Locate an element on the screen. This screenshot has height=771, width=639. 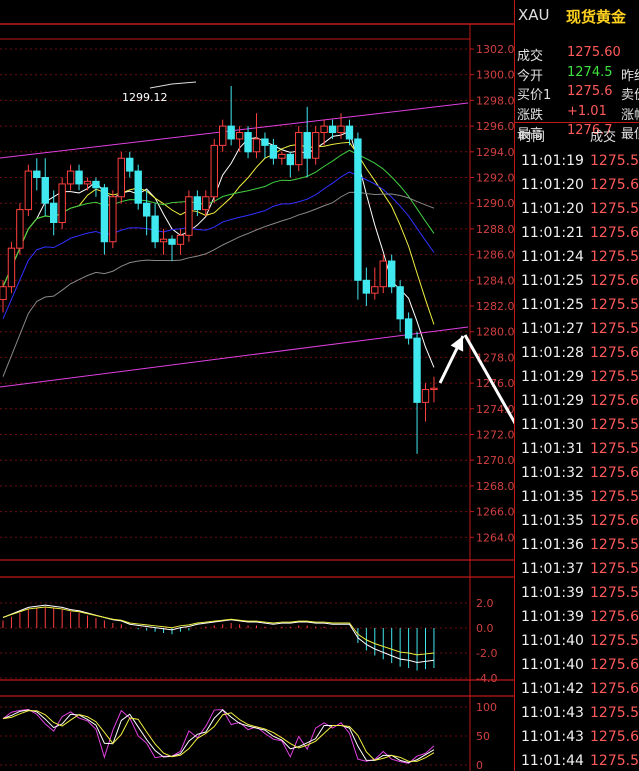
tick-time: 11:01:21 is located at coordinates (552, 233).